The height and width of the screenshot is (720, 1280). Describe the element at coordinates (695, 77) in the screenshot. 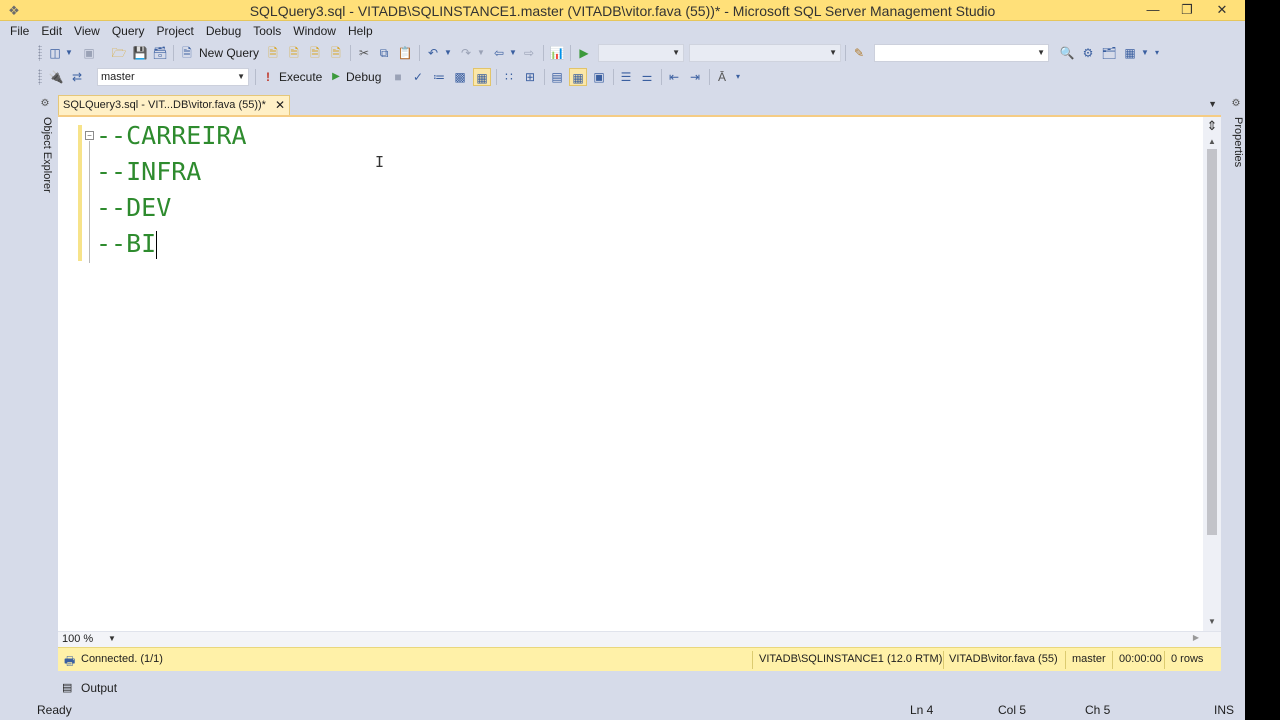

I see `increase-indent-icon: ⇥` at that location.